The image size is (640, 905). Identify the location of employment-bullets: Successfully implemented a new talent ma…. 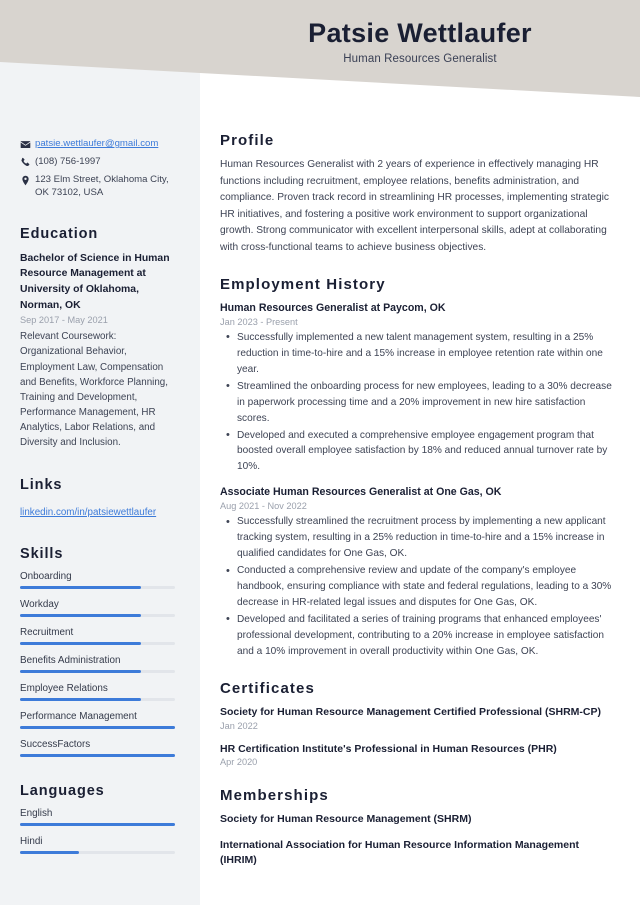
(418, 402).